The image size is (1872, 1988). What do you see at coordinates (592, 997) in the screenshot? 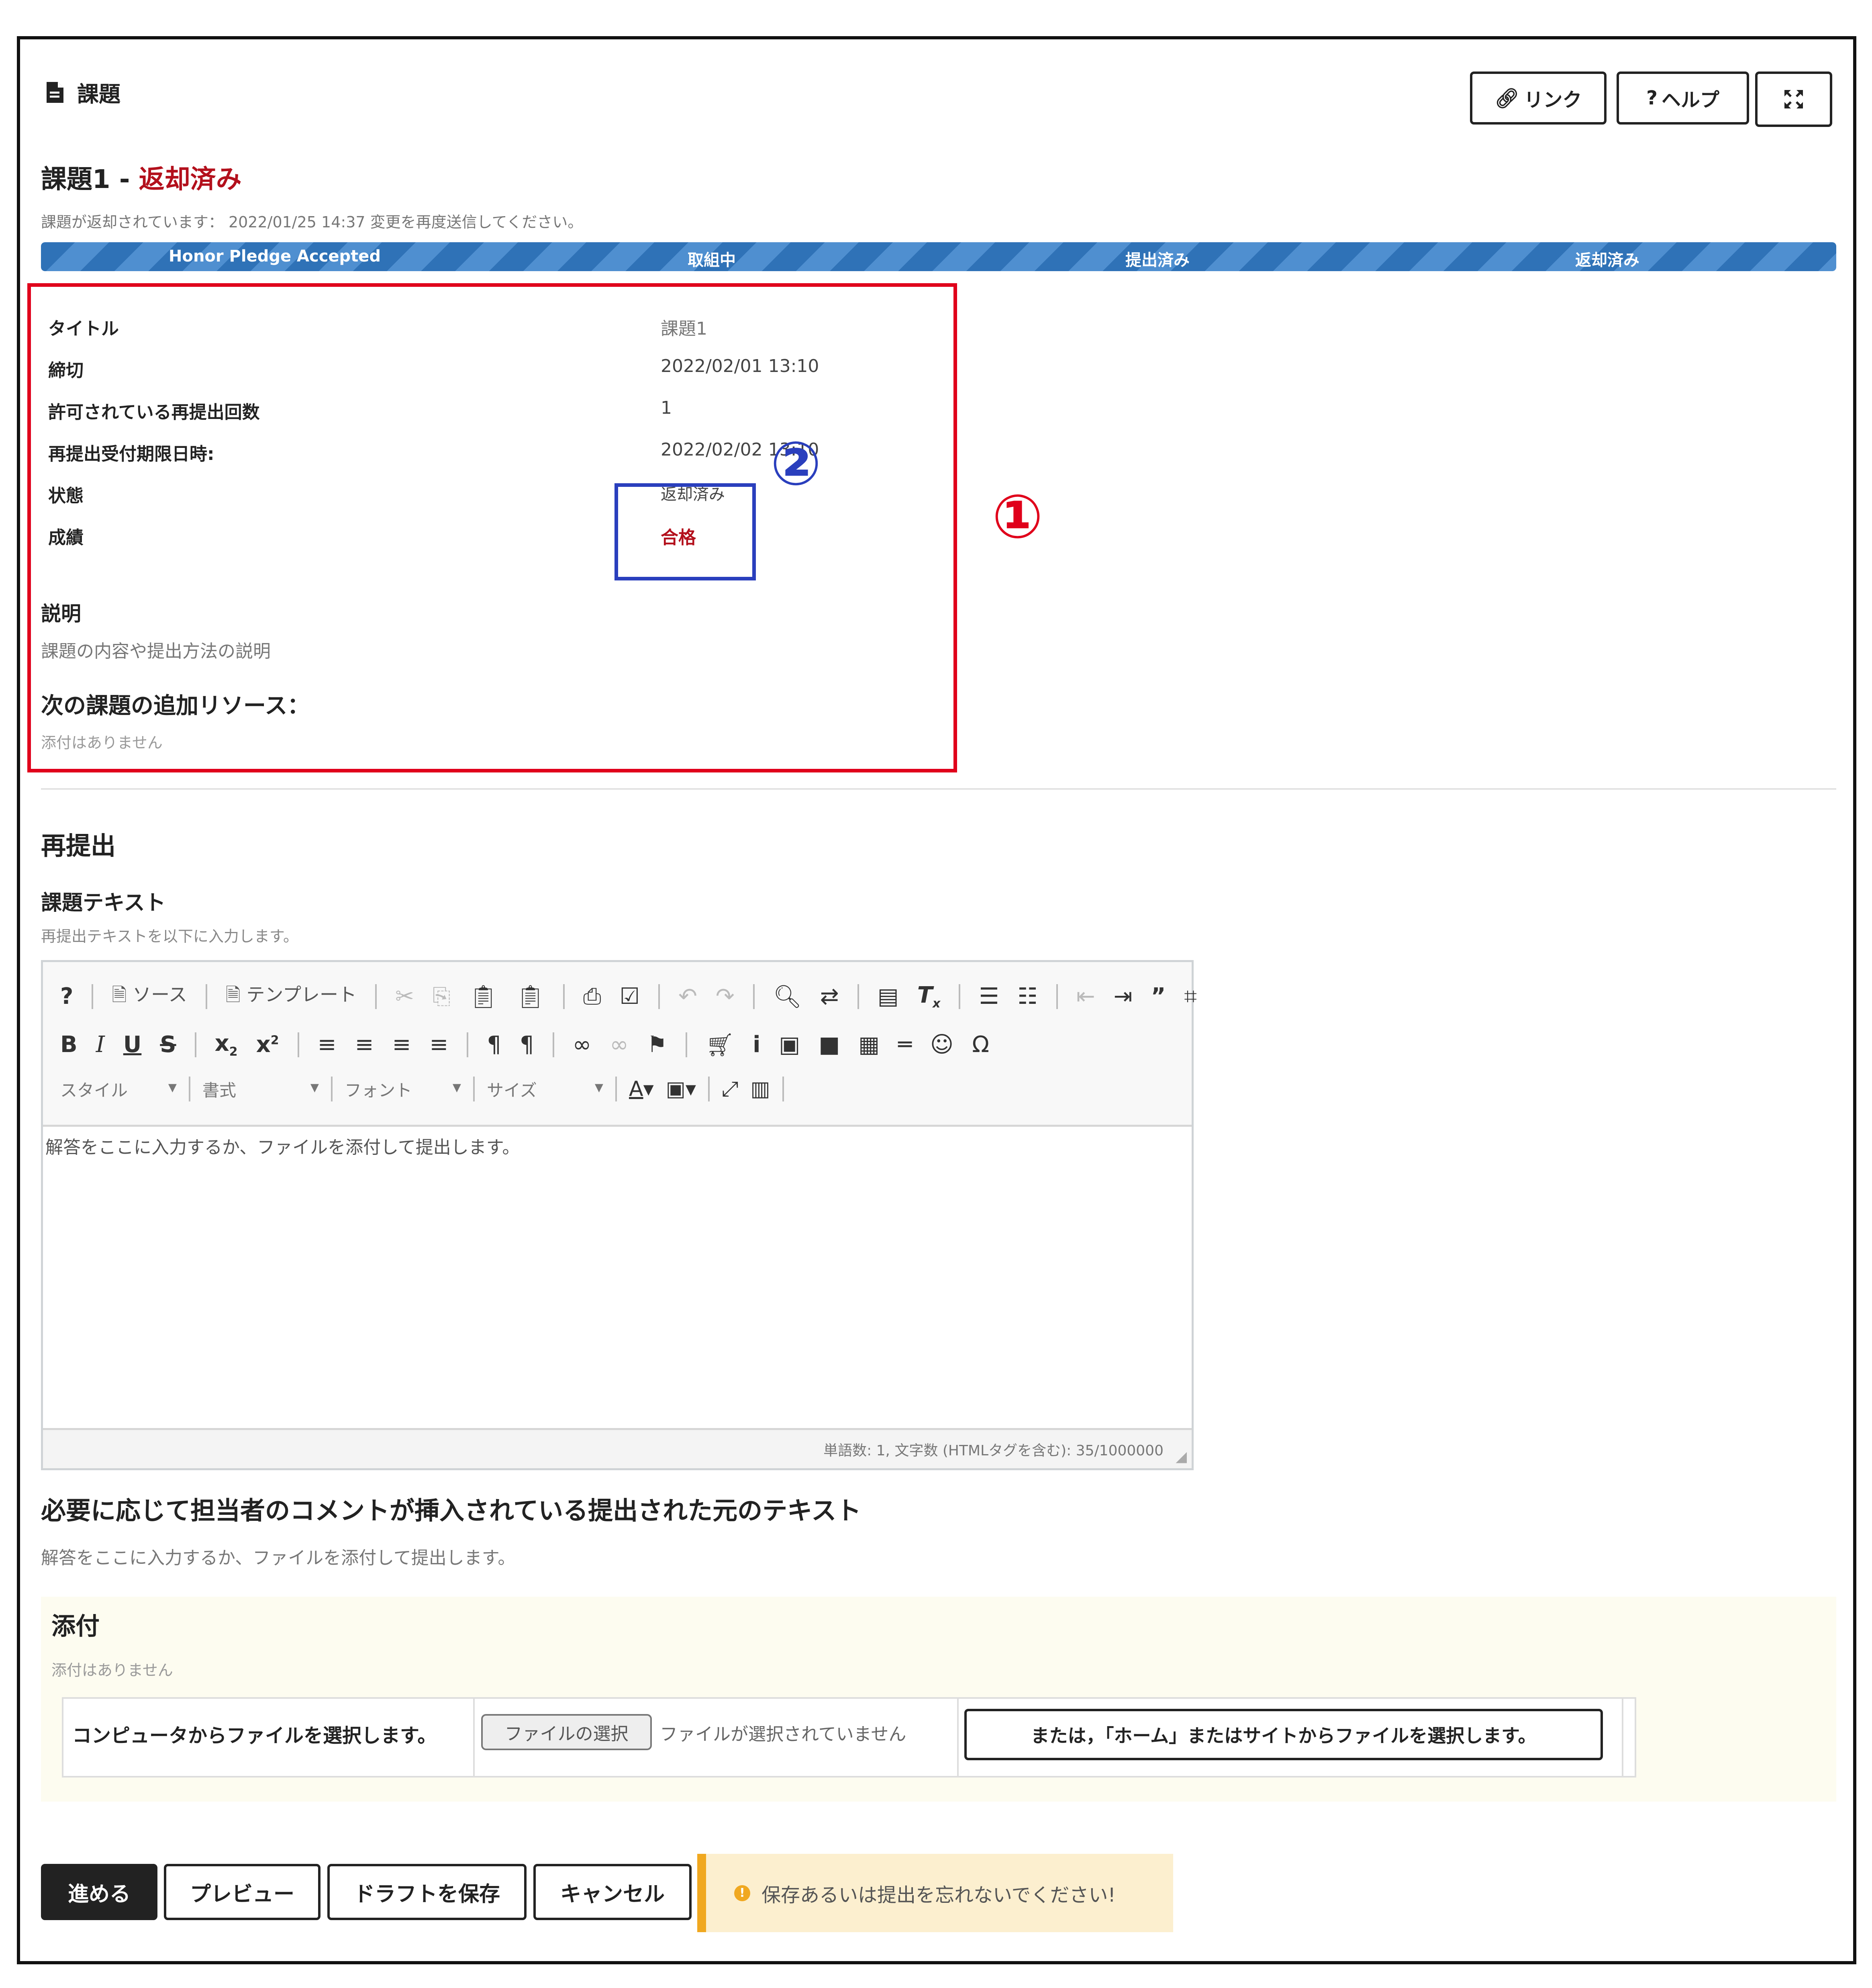
I see `print-icon: ⎙` at bounding box center [592, 997].